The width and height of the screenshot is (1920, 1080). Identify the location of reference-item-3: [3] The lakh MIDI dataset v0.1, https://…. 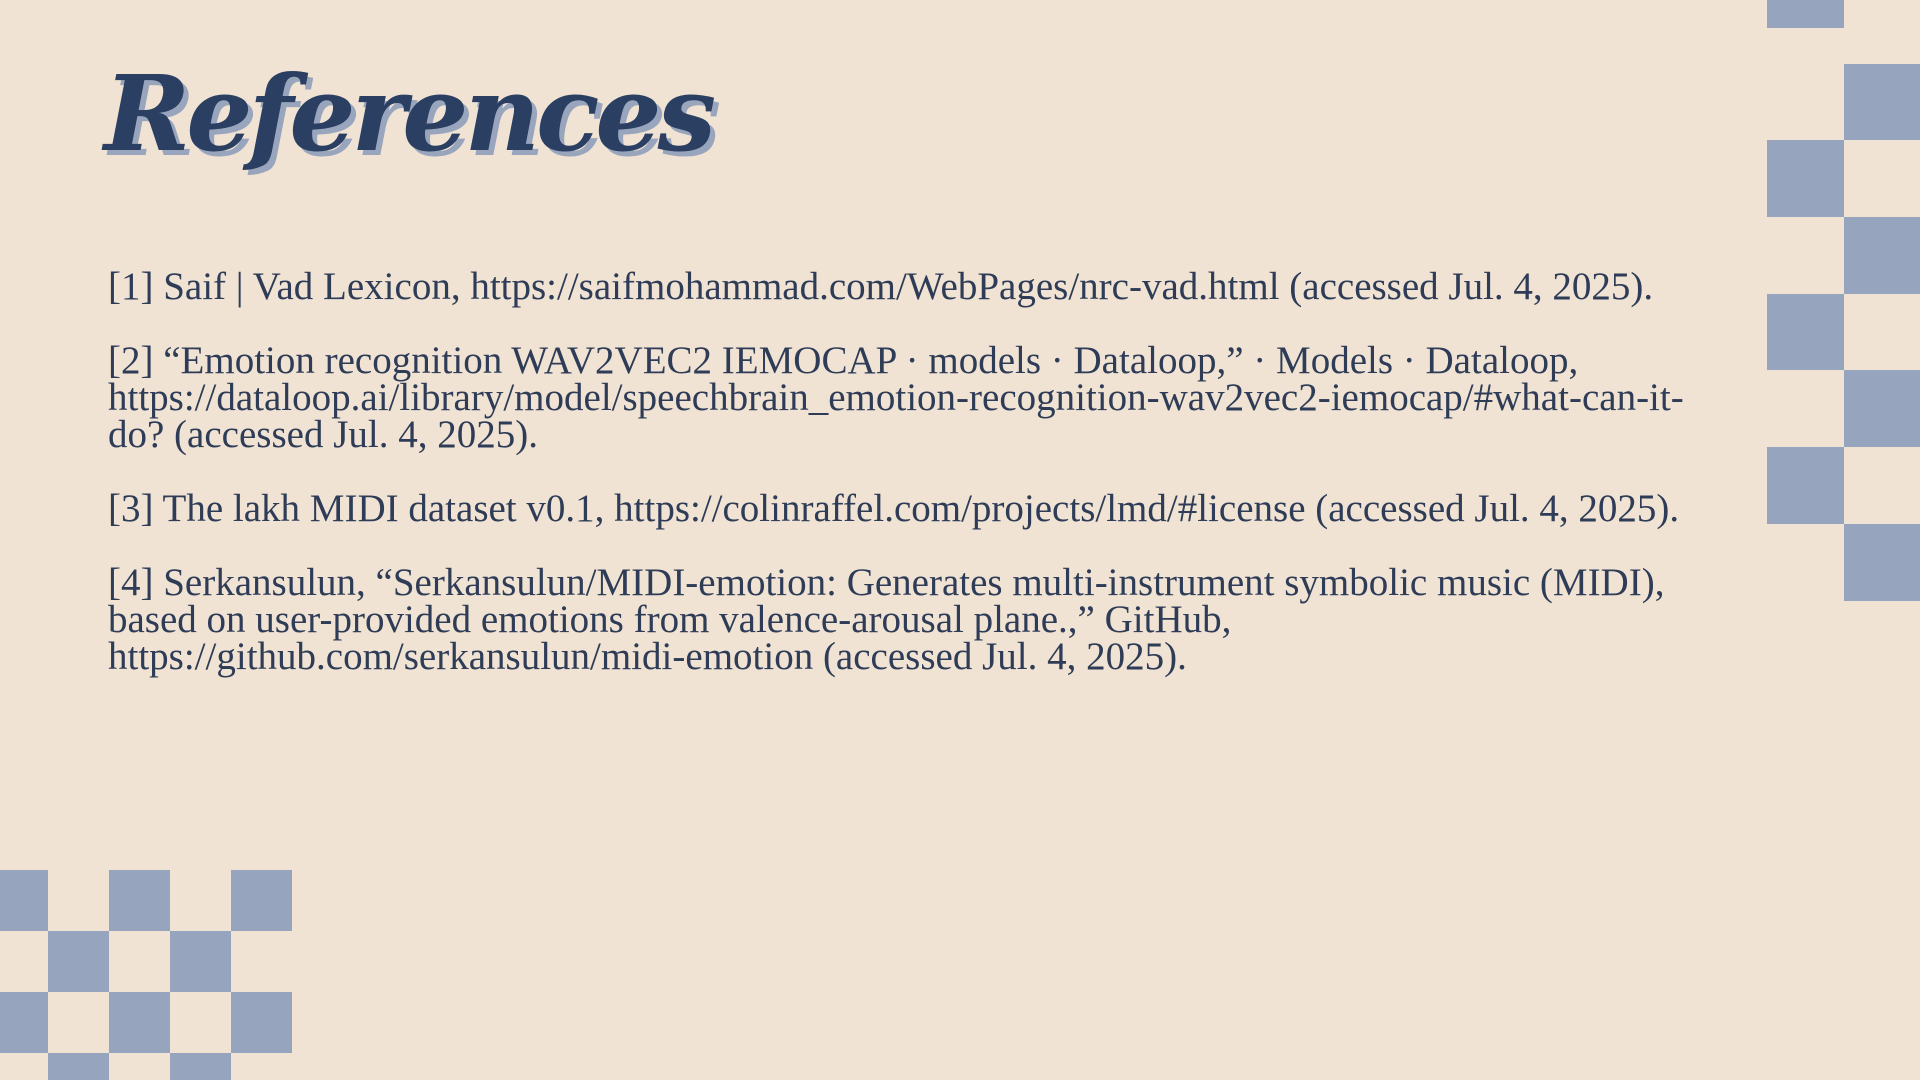
(894, 508).